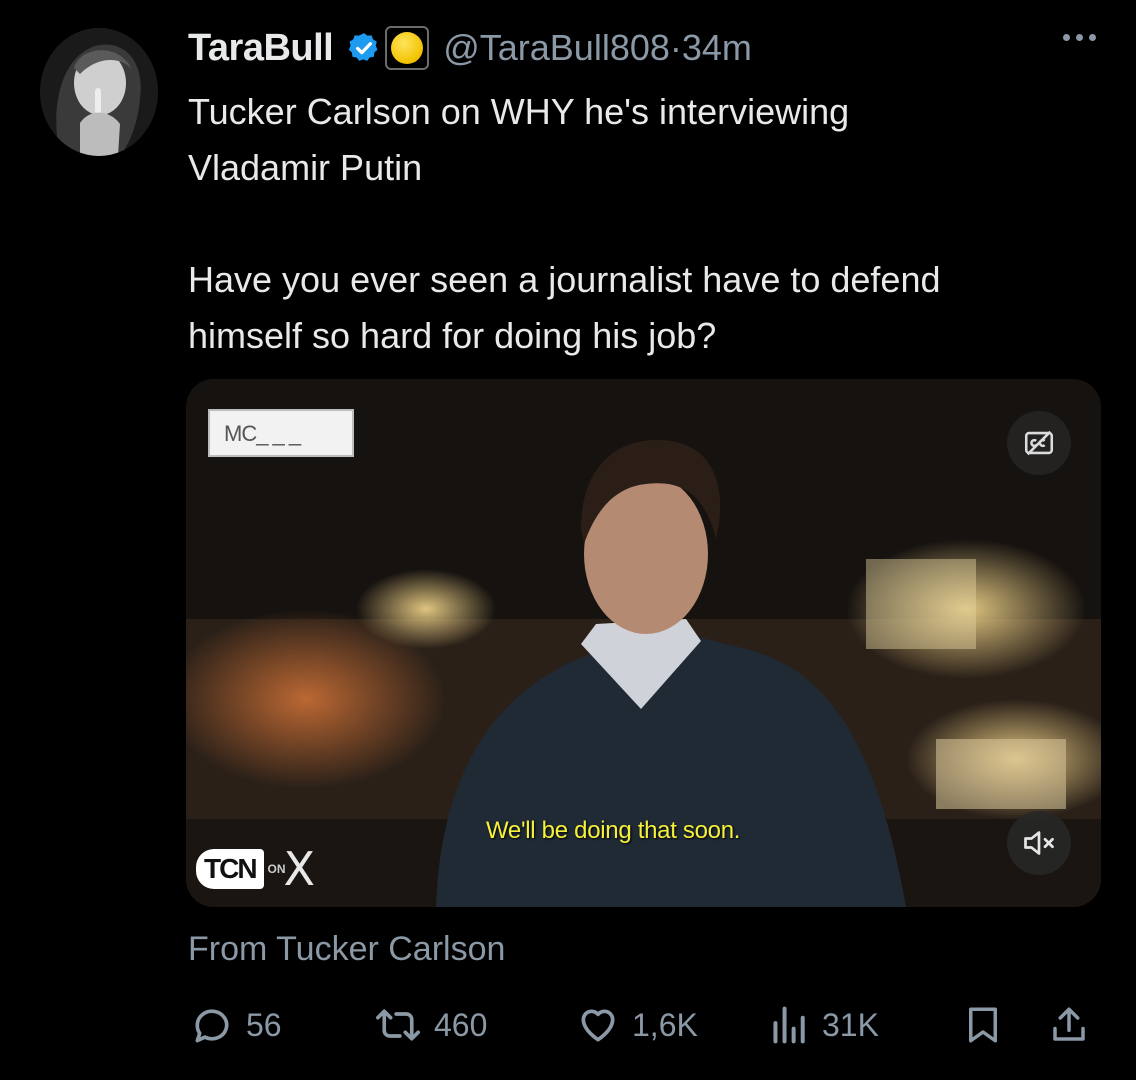  I want to click on video-subtitle: We'll be doing that soon., so click(613, 830).